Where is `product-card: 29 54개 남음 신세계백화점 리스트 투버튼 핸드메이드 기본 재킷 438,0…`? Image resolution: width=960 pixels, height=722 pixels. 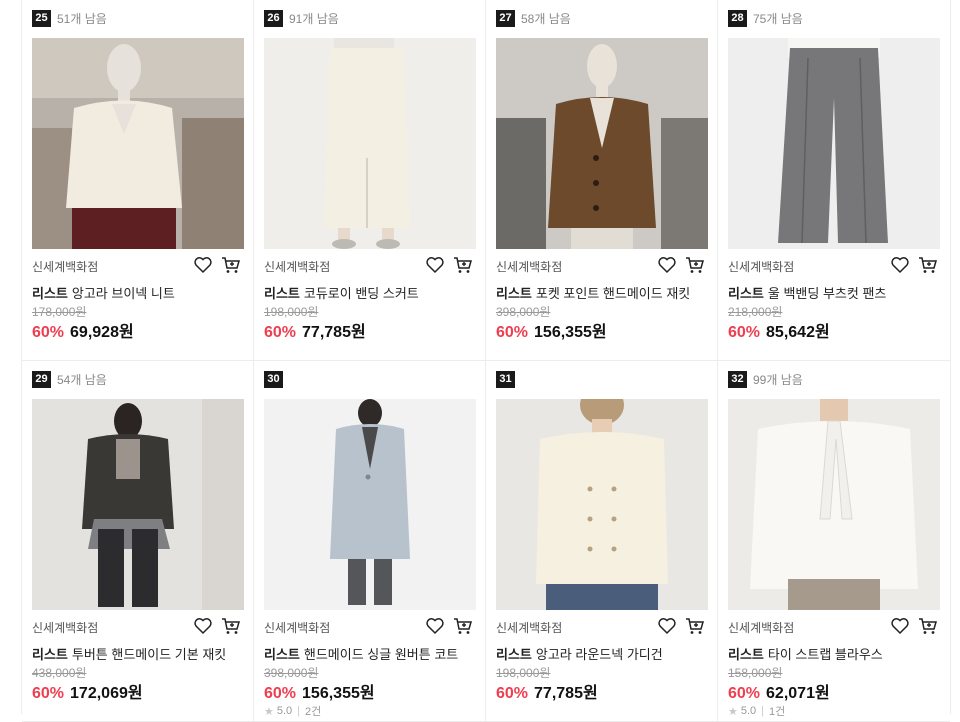 product-card: 29 54개 남음 신세계백화점 리스트 투버튼 핸드메이드 기본 재킷 438,0… is located at coordinates (138, 541).